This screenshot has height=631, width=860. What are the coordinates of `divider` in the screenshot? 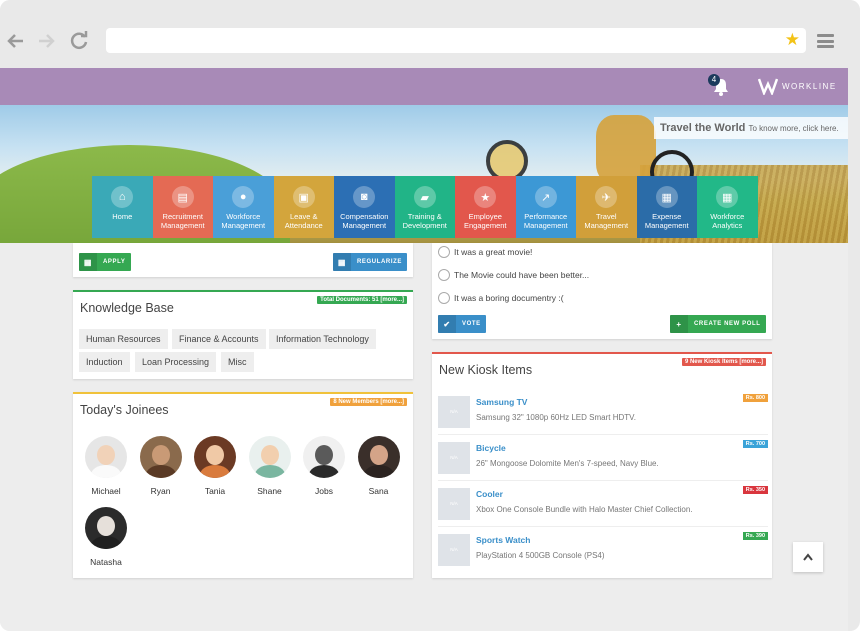 It's located at (603, 434).